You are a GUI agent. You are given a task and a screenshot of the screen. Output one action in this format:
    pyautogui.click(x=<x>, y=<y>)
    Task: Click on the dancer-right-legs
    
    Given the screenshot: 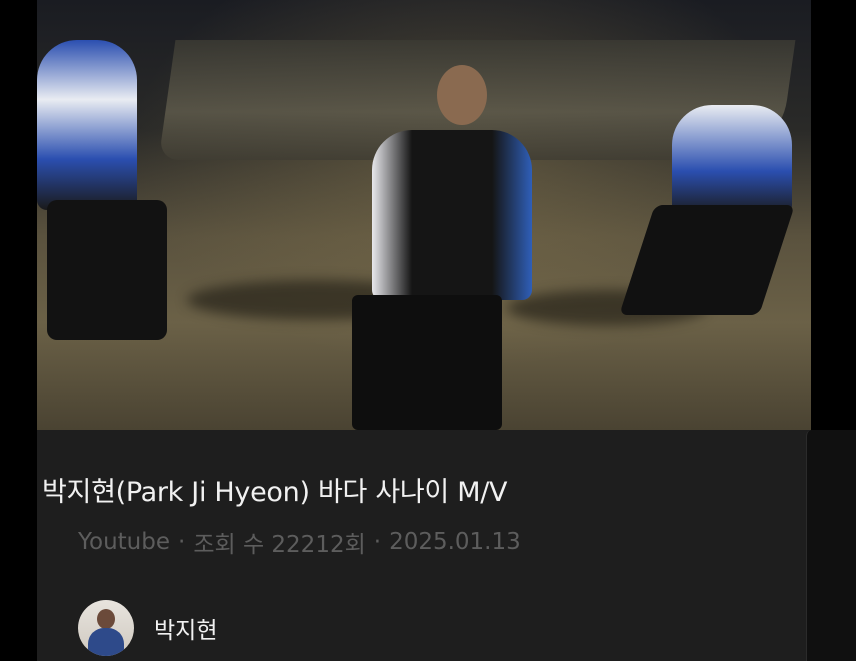 What is the action you would take?
    pyautogui.click(x=707, y=260)
    